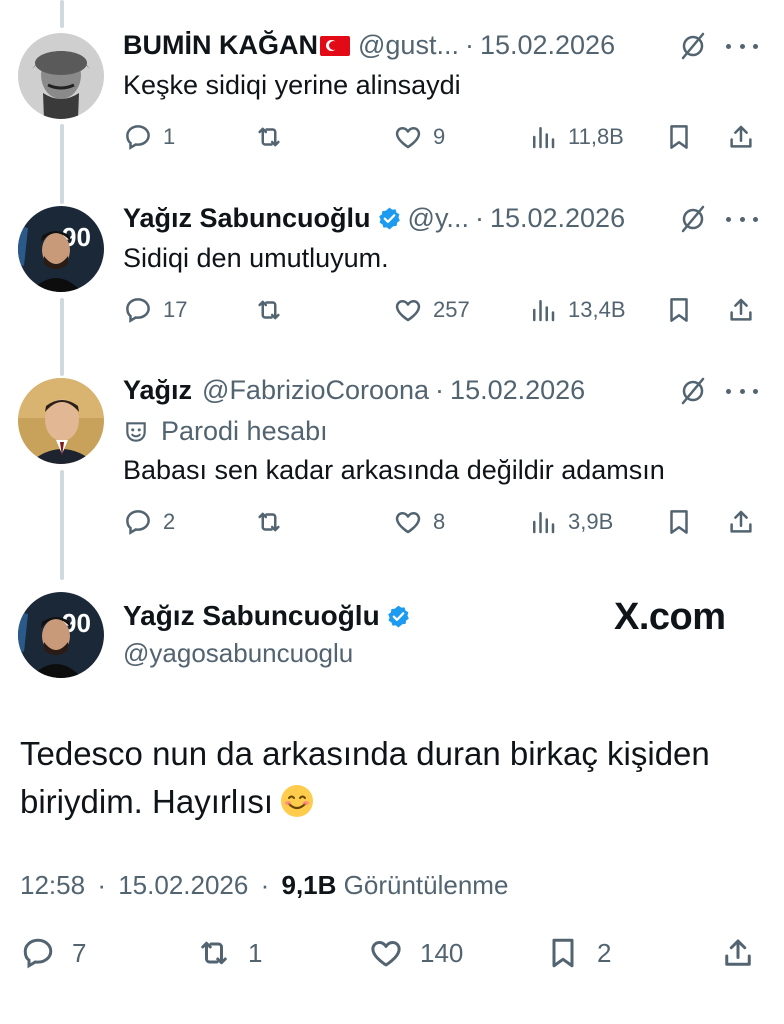  Describe the element at coordinates (157, 390) in the screenshot. I see `author-name: Yağız` at that location.